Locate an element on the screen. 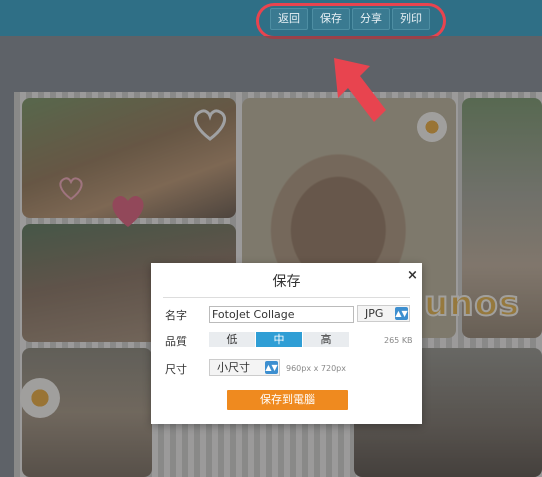  size-select: 小尺寸 ▲▼ is located at coordinates (244, 367).